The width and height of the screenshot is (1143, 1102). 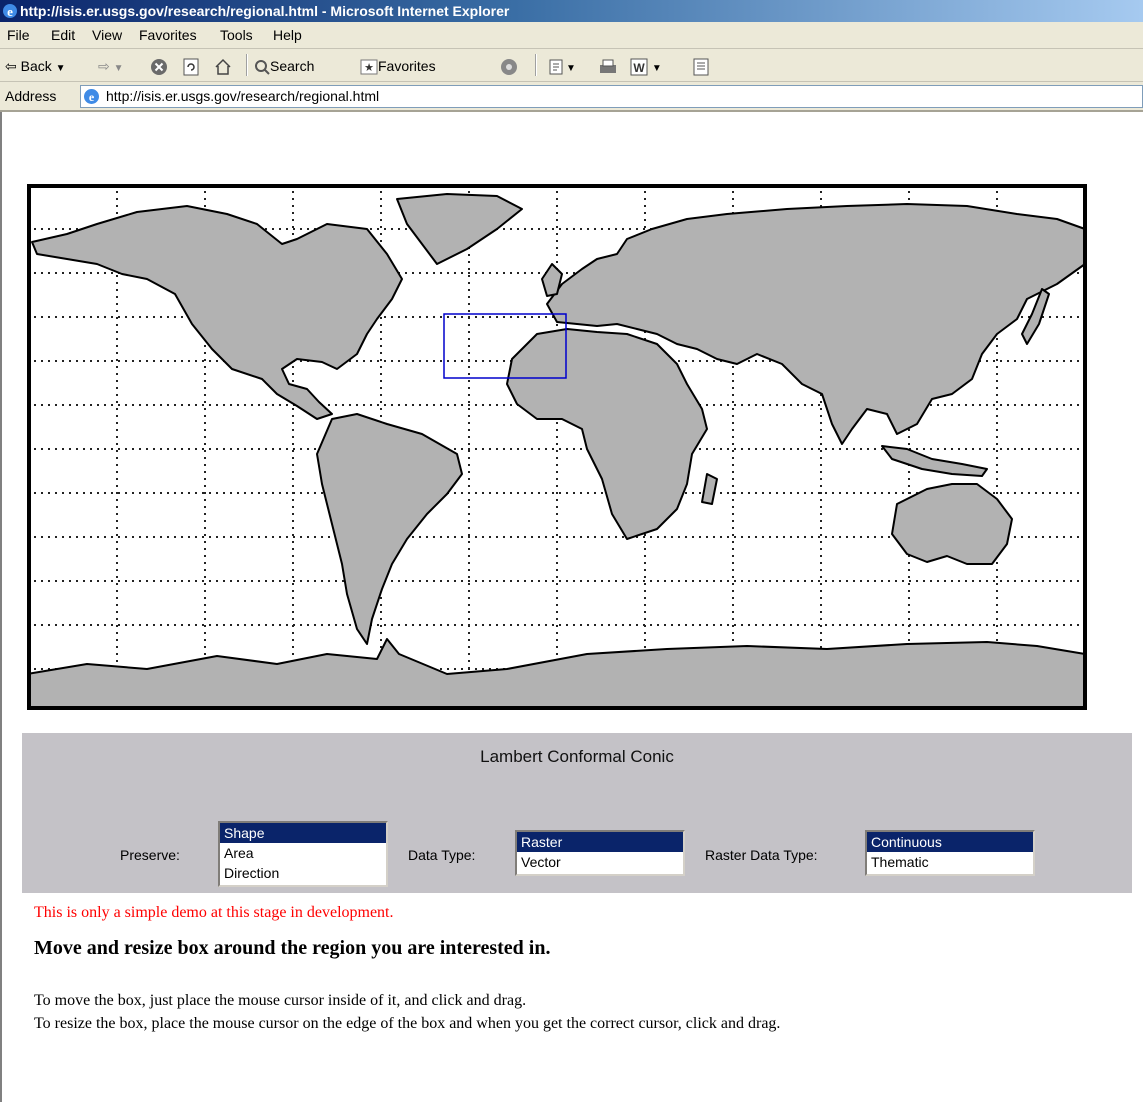 I want to click on address-label: Address, so click(x=31, y=96).